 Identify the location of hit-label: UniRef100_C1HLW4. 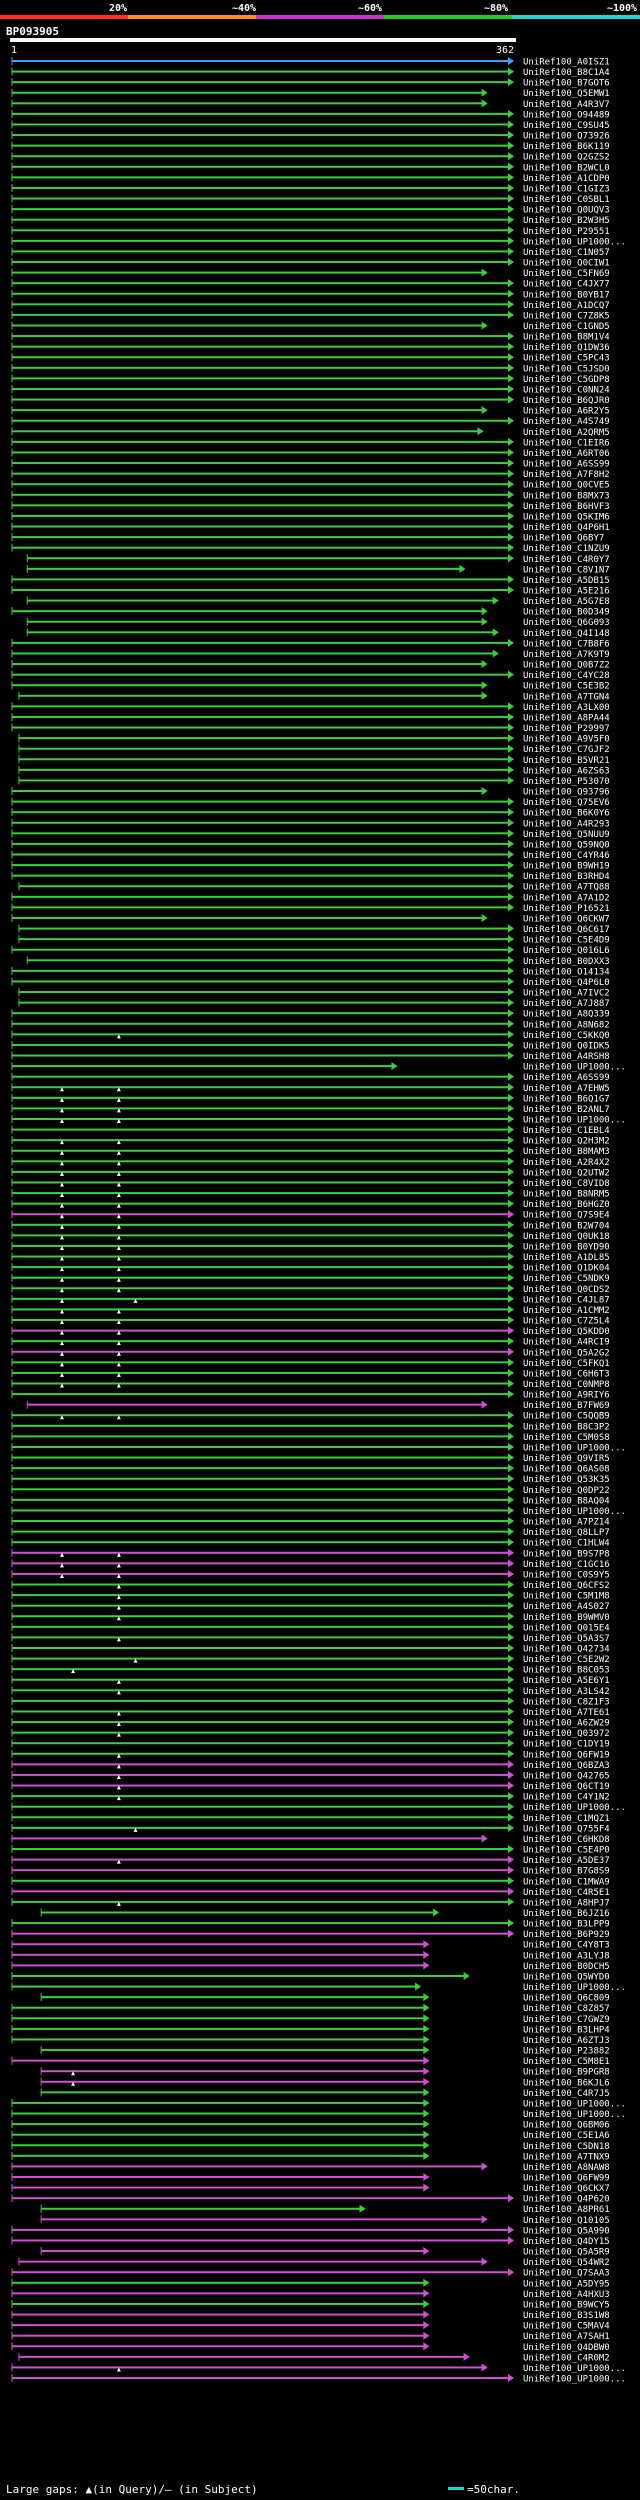
(566, 1544).